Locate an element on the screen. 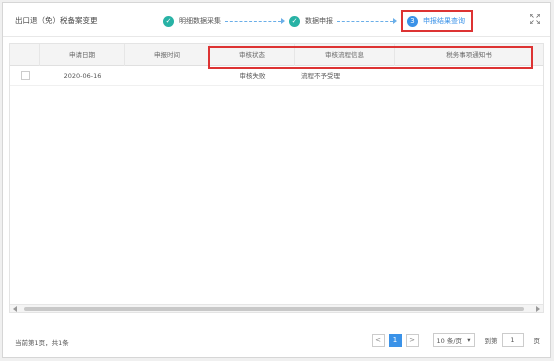 The height and width of the screenshot is (361, 554). horizontal-scrollbar is located at coordinates (276, 308).